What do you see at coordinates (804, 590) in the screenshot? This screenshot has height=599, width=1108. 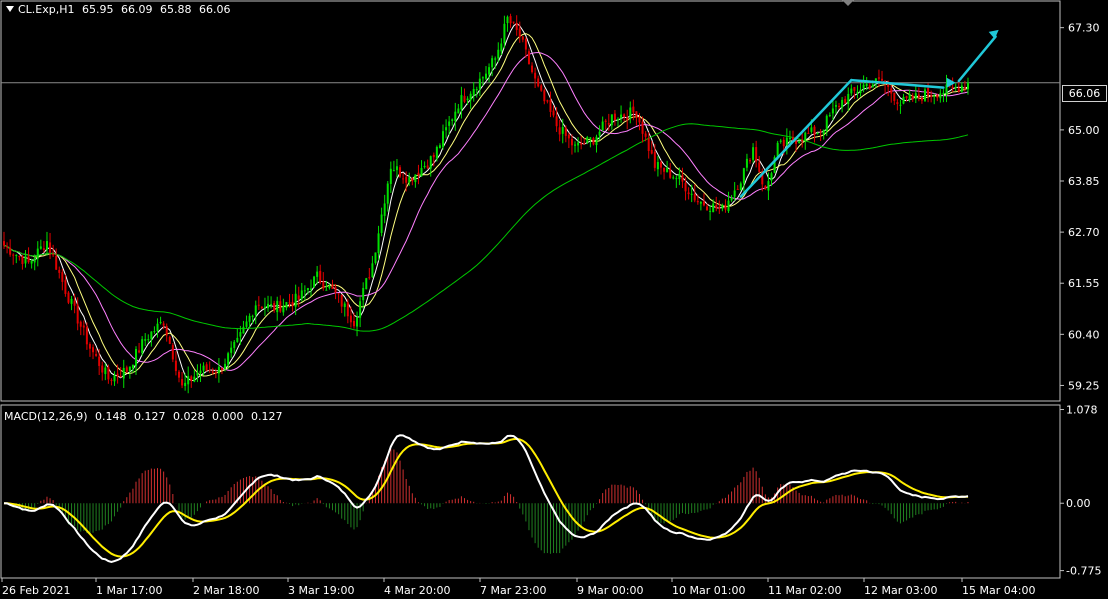 I see `time-tick-label: 11 Mar 02:00` at bounding box center [804, 590].